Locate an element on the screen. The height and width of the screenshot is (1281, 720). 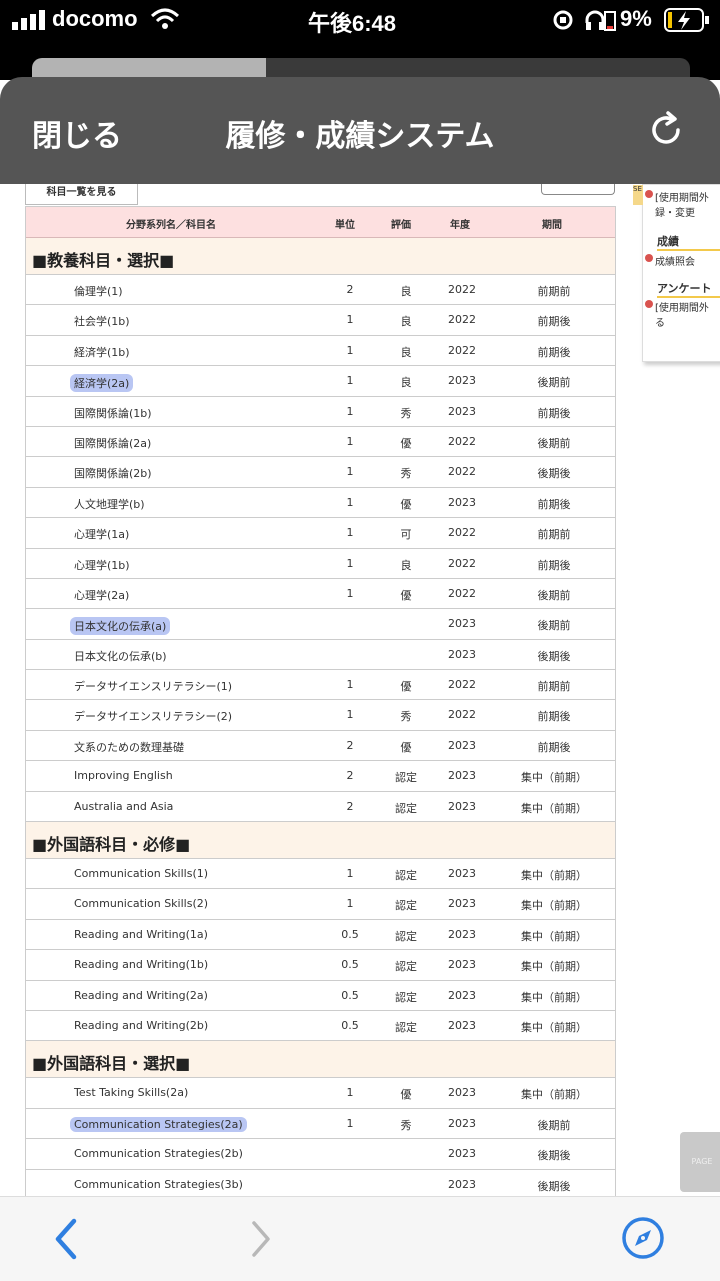
table-row: 国際関係論(2b) 1 秀 2022 後期後 is located at coordinates (320, 472).